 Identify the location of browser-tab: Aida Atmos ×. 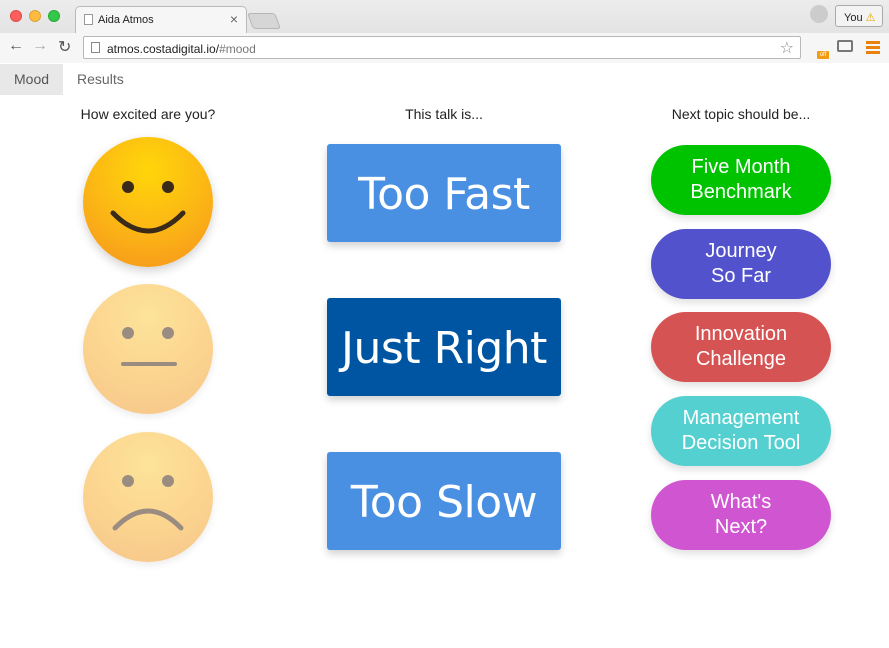
(161, 19).